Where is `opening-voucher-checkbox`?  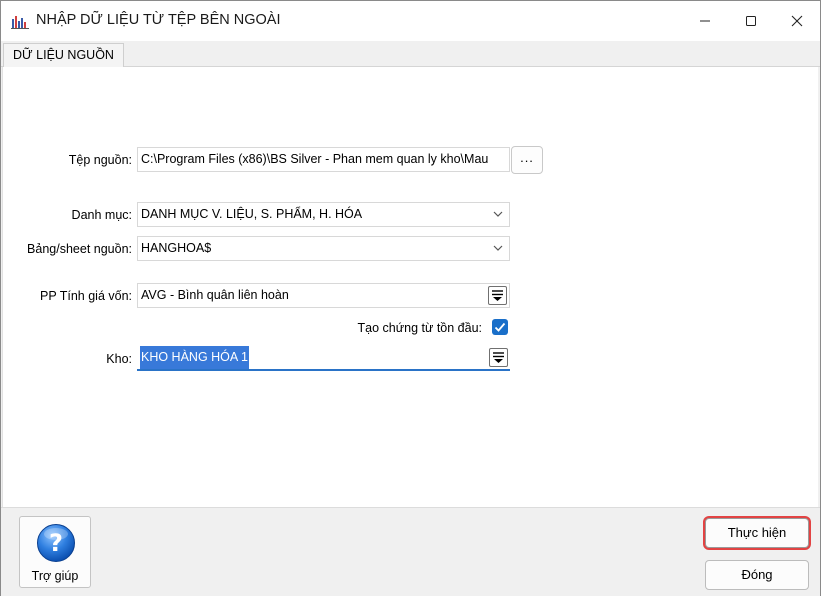
opening-voucher-checkbox is located at coordinates (500, 327).